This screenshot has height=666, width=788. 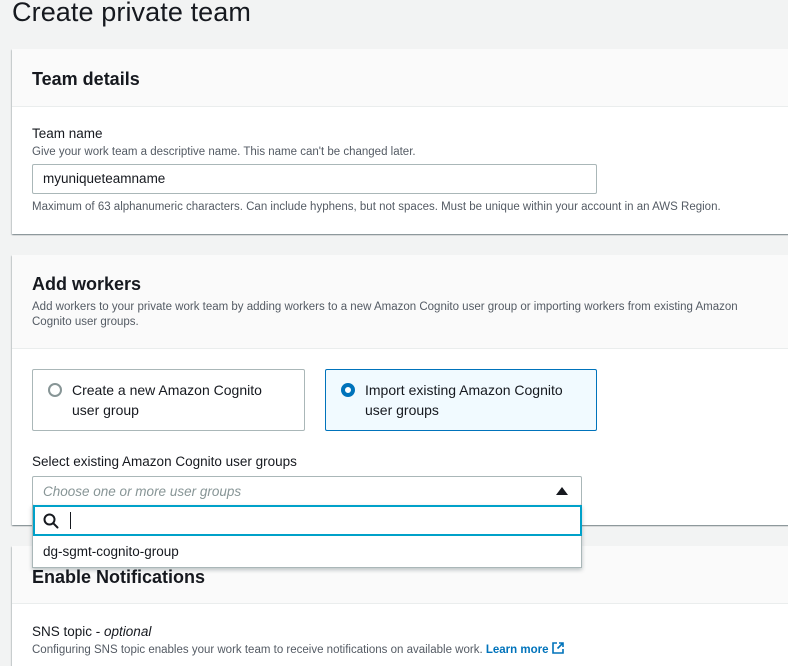 I want to click on create-new-cognito-group-tile: Create a new Amazon Cognito user group, so click(x=168, y=400).